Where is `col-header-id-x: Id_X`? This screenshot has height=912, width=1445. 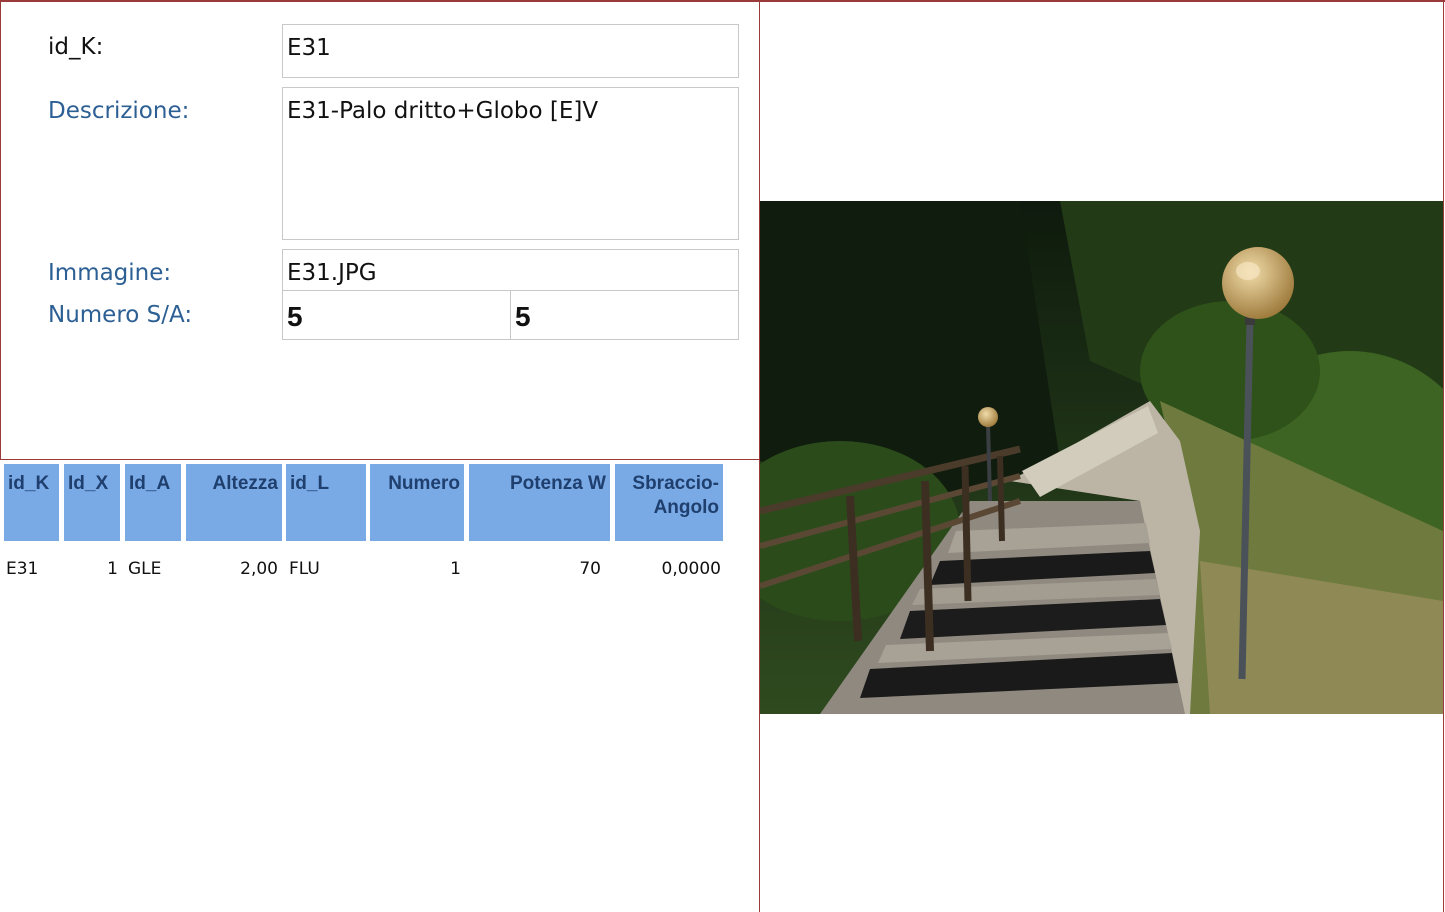 col-header-id-x: Id_X is located at coordinates (92, 502).